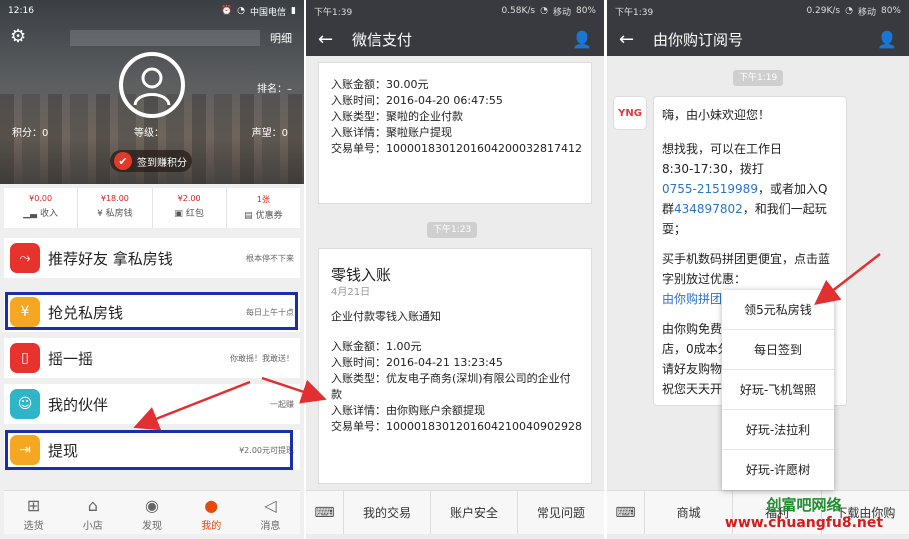 The width and height of the screenshot is (909, 539). I want to click on wallet-label: 优惠券, so click(269, 216).